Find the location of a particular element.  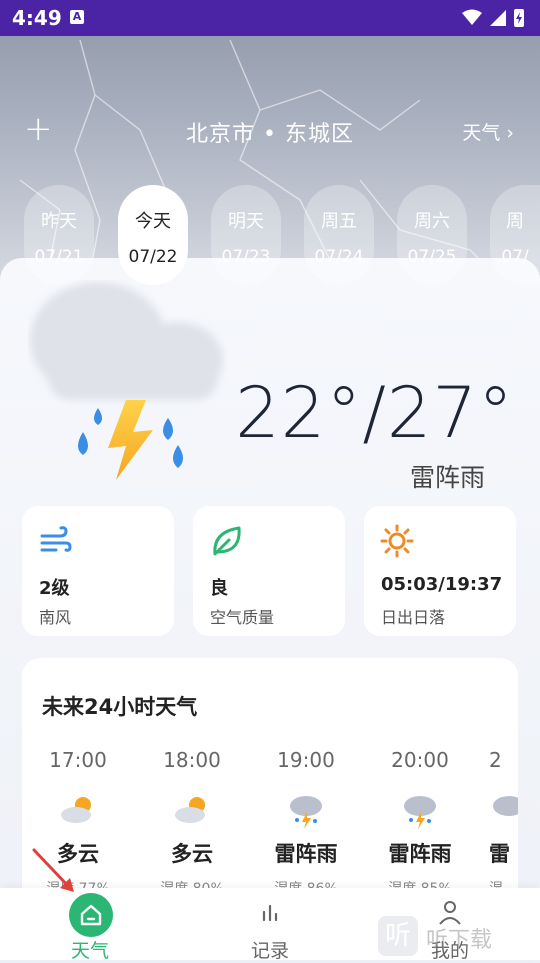

sunrise-sunset-time: 05:03/19:37 is located at coordinates (442, 584).